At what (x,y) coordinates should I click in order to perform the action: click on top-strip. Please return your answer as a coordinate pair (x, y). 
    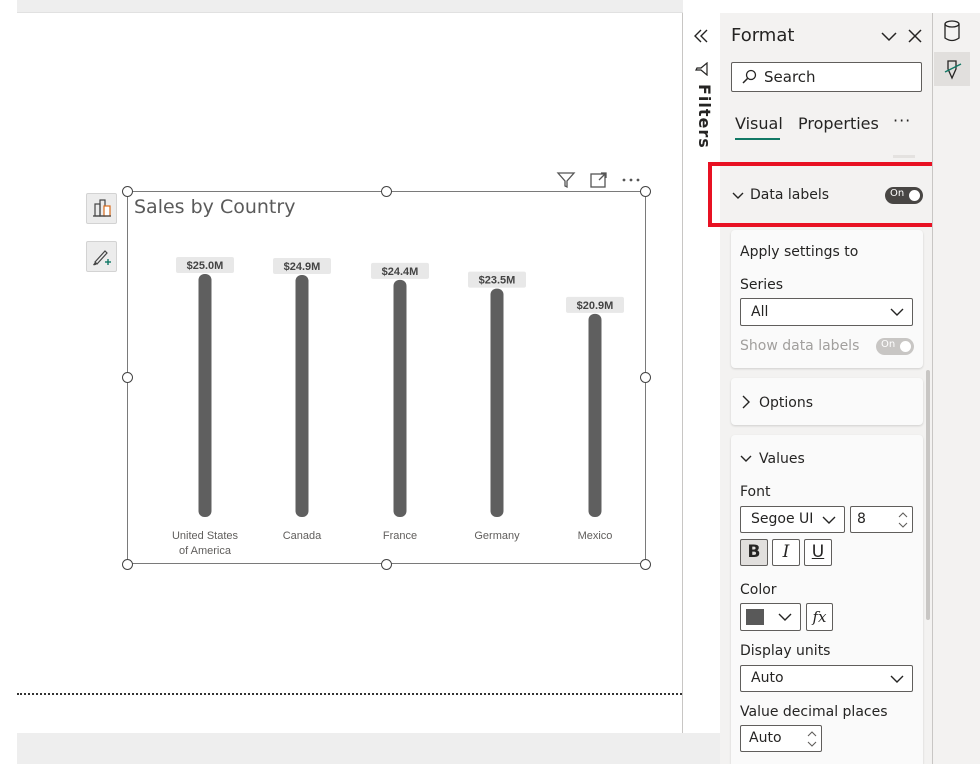
    Looking at the image, I should click on (350, 6).